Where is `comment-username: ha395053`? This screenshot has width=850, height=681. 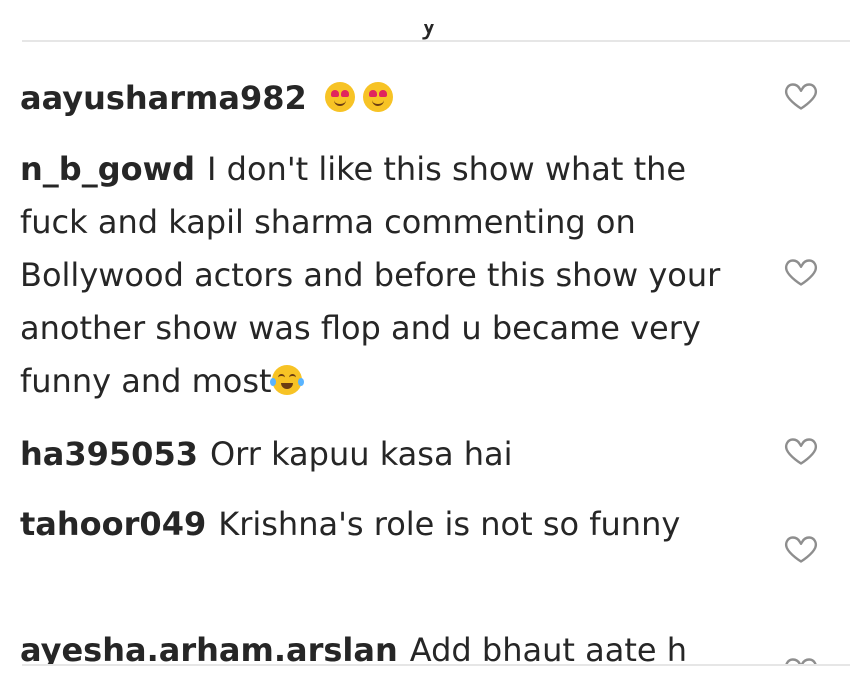
comment-username: ha395053 is located at coordinates (109, 454).